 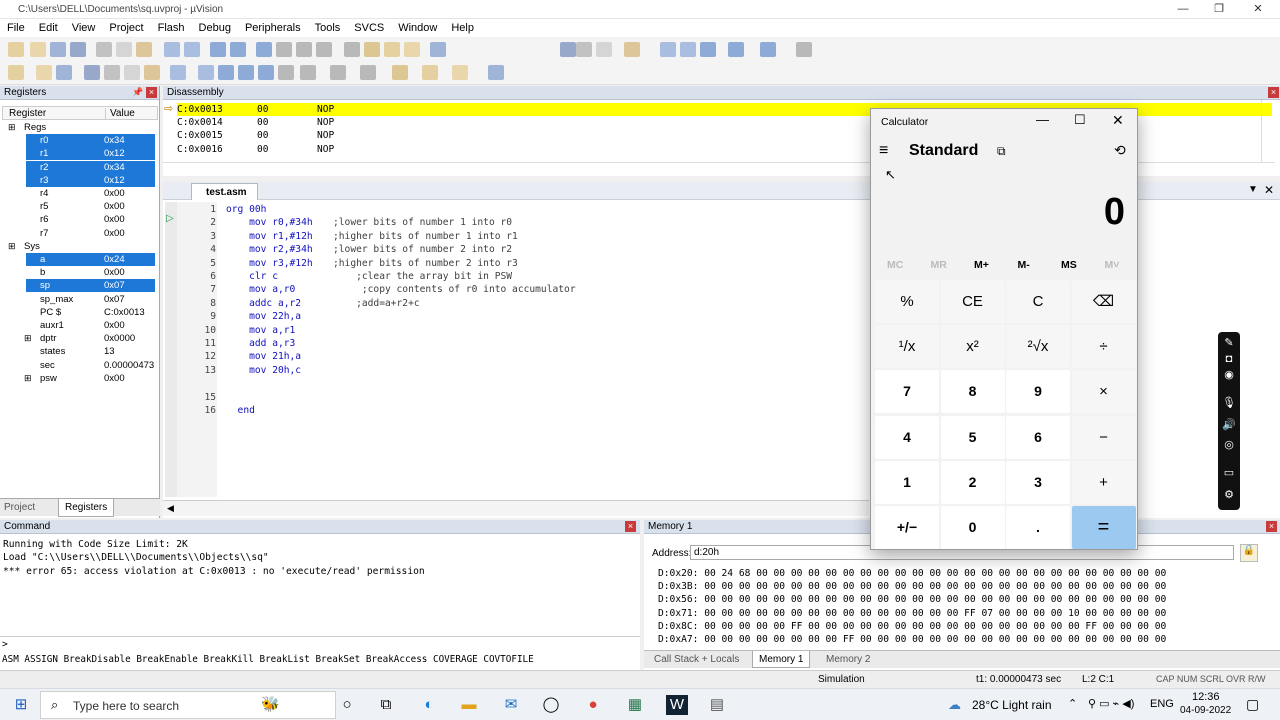 What do you see at coordinates (1229, 445) in the screenshot?
I see `webcam-icon: ◎` at bounding box center [1229, 445].